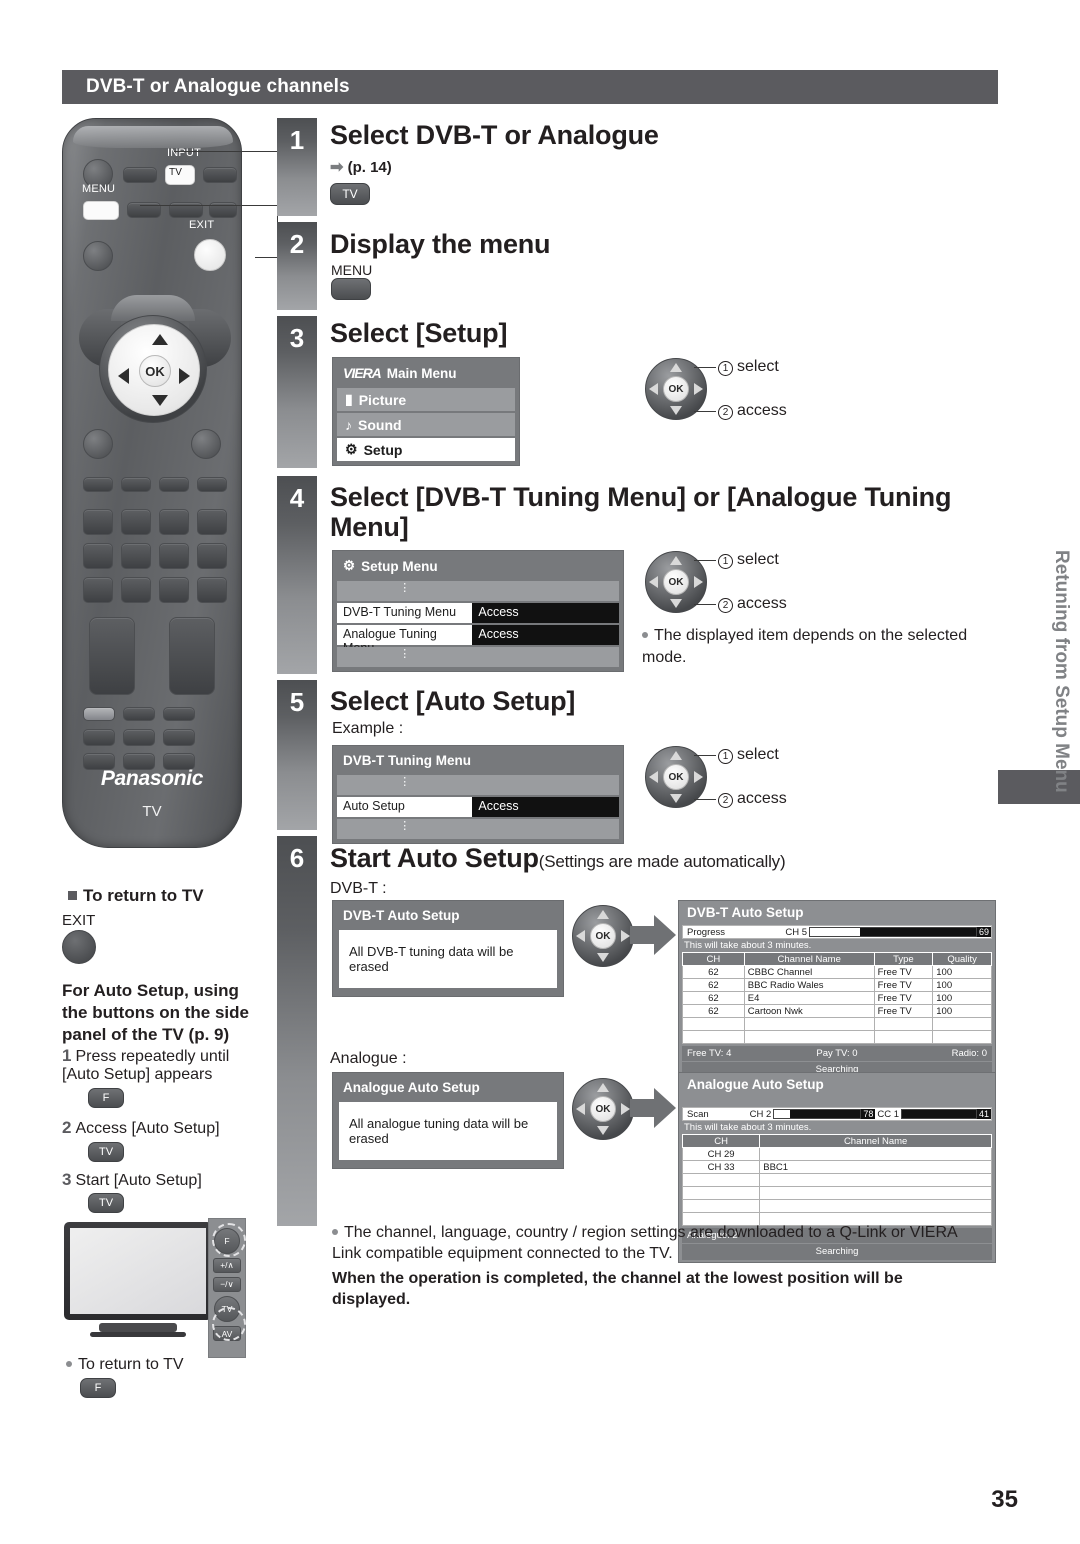 The image size is (1080, 1544). I want to click on panasonic-logo: Panasonic, so click(152, 778).